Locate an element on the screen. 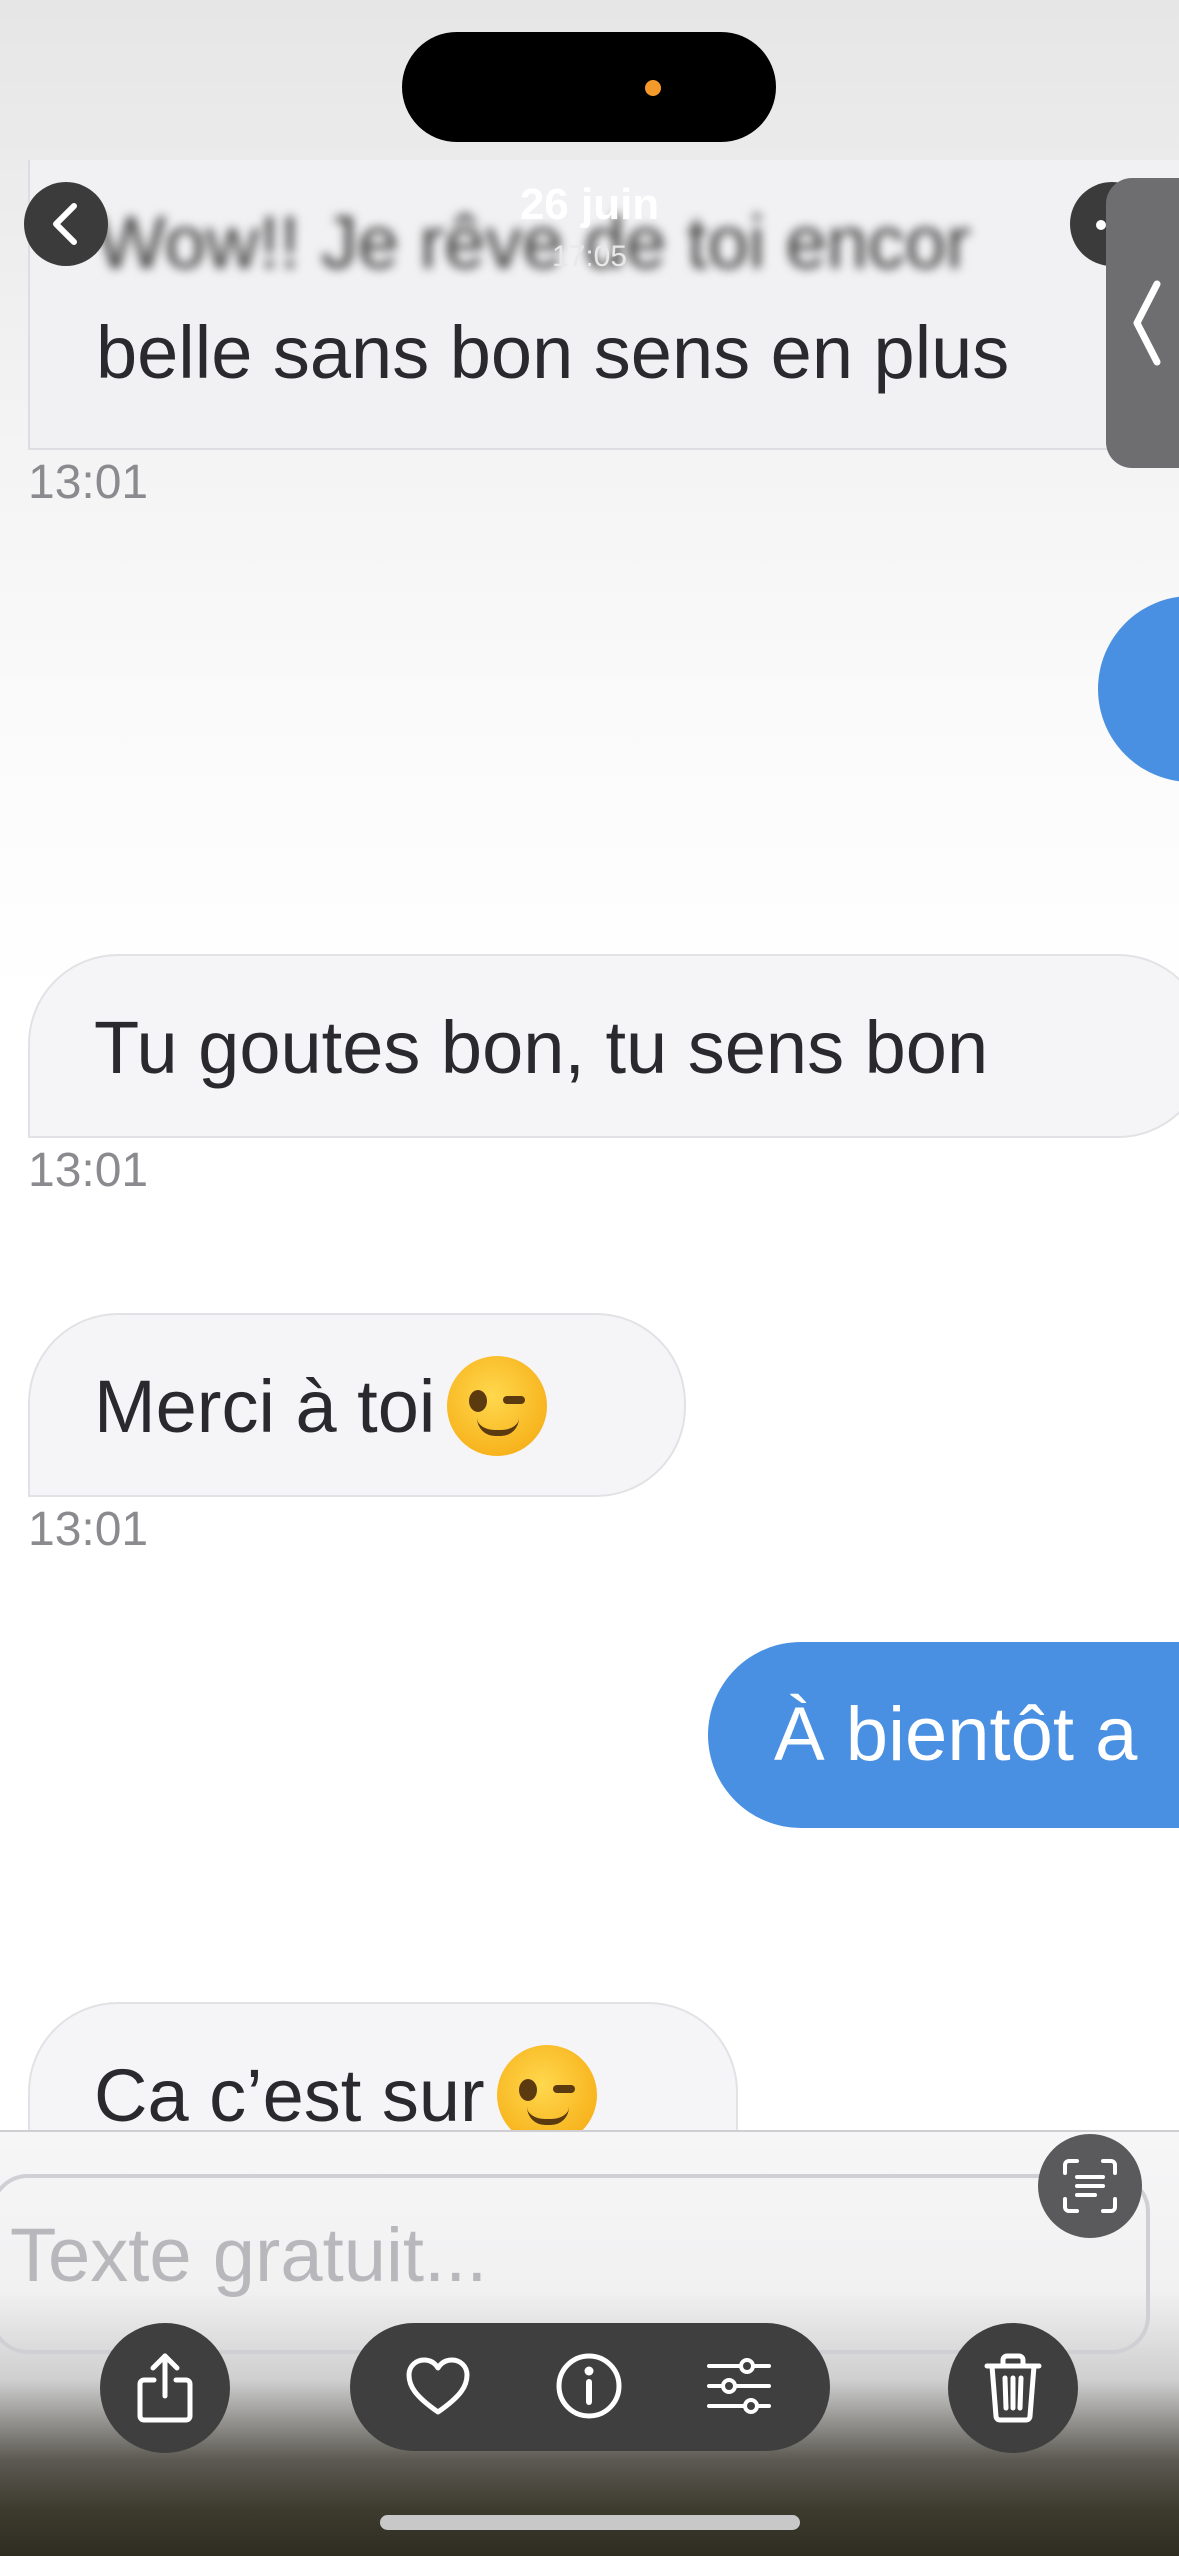 The width and height of the screenshot is (1179, 2556). photo-time: 17:05 is located at coordinates (589, 256).